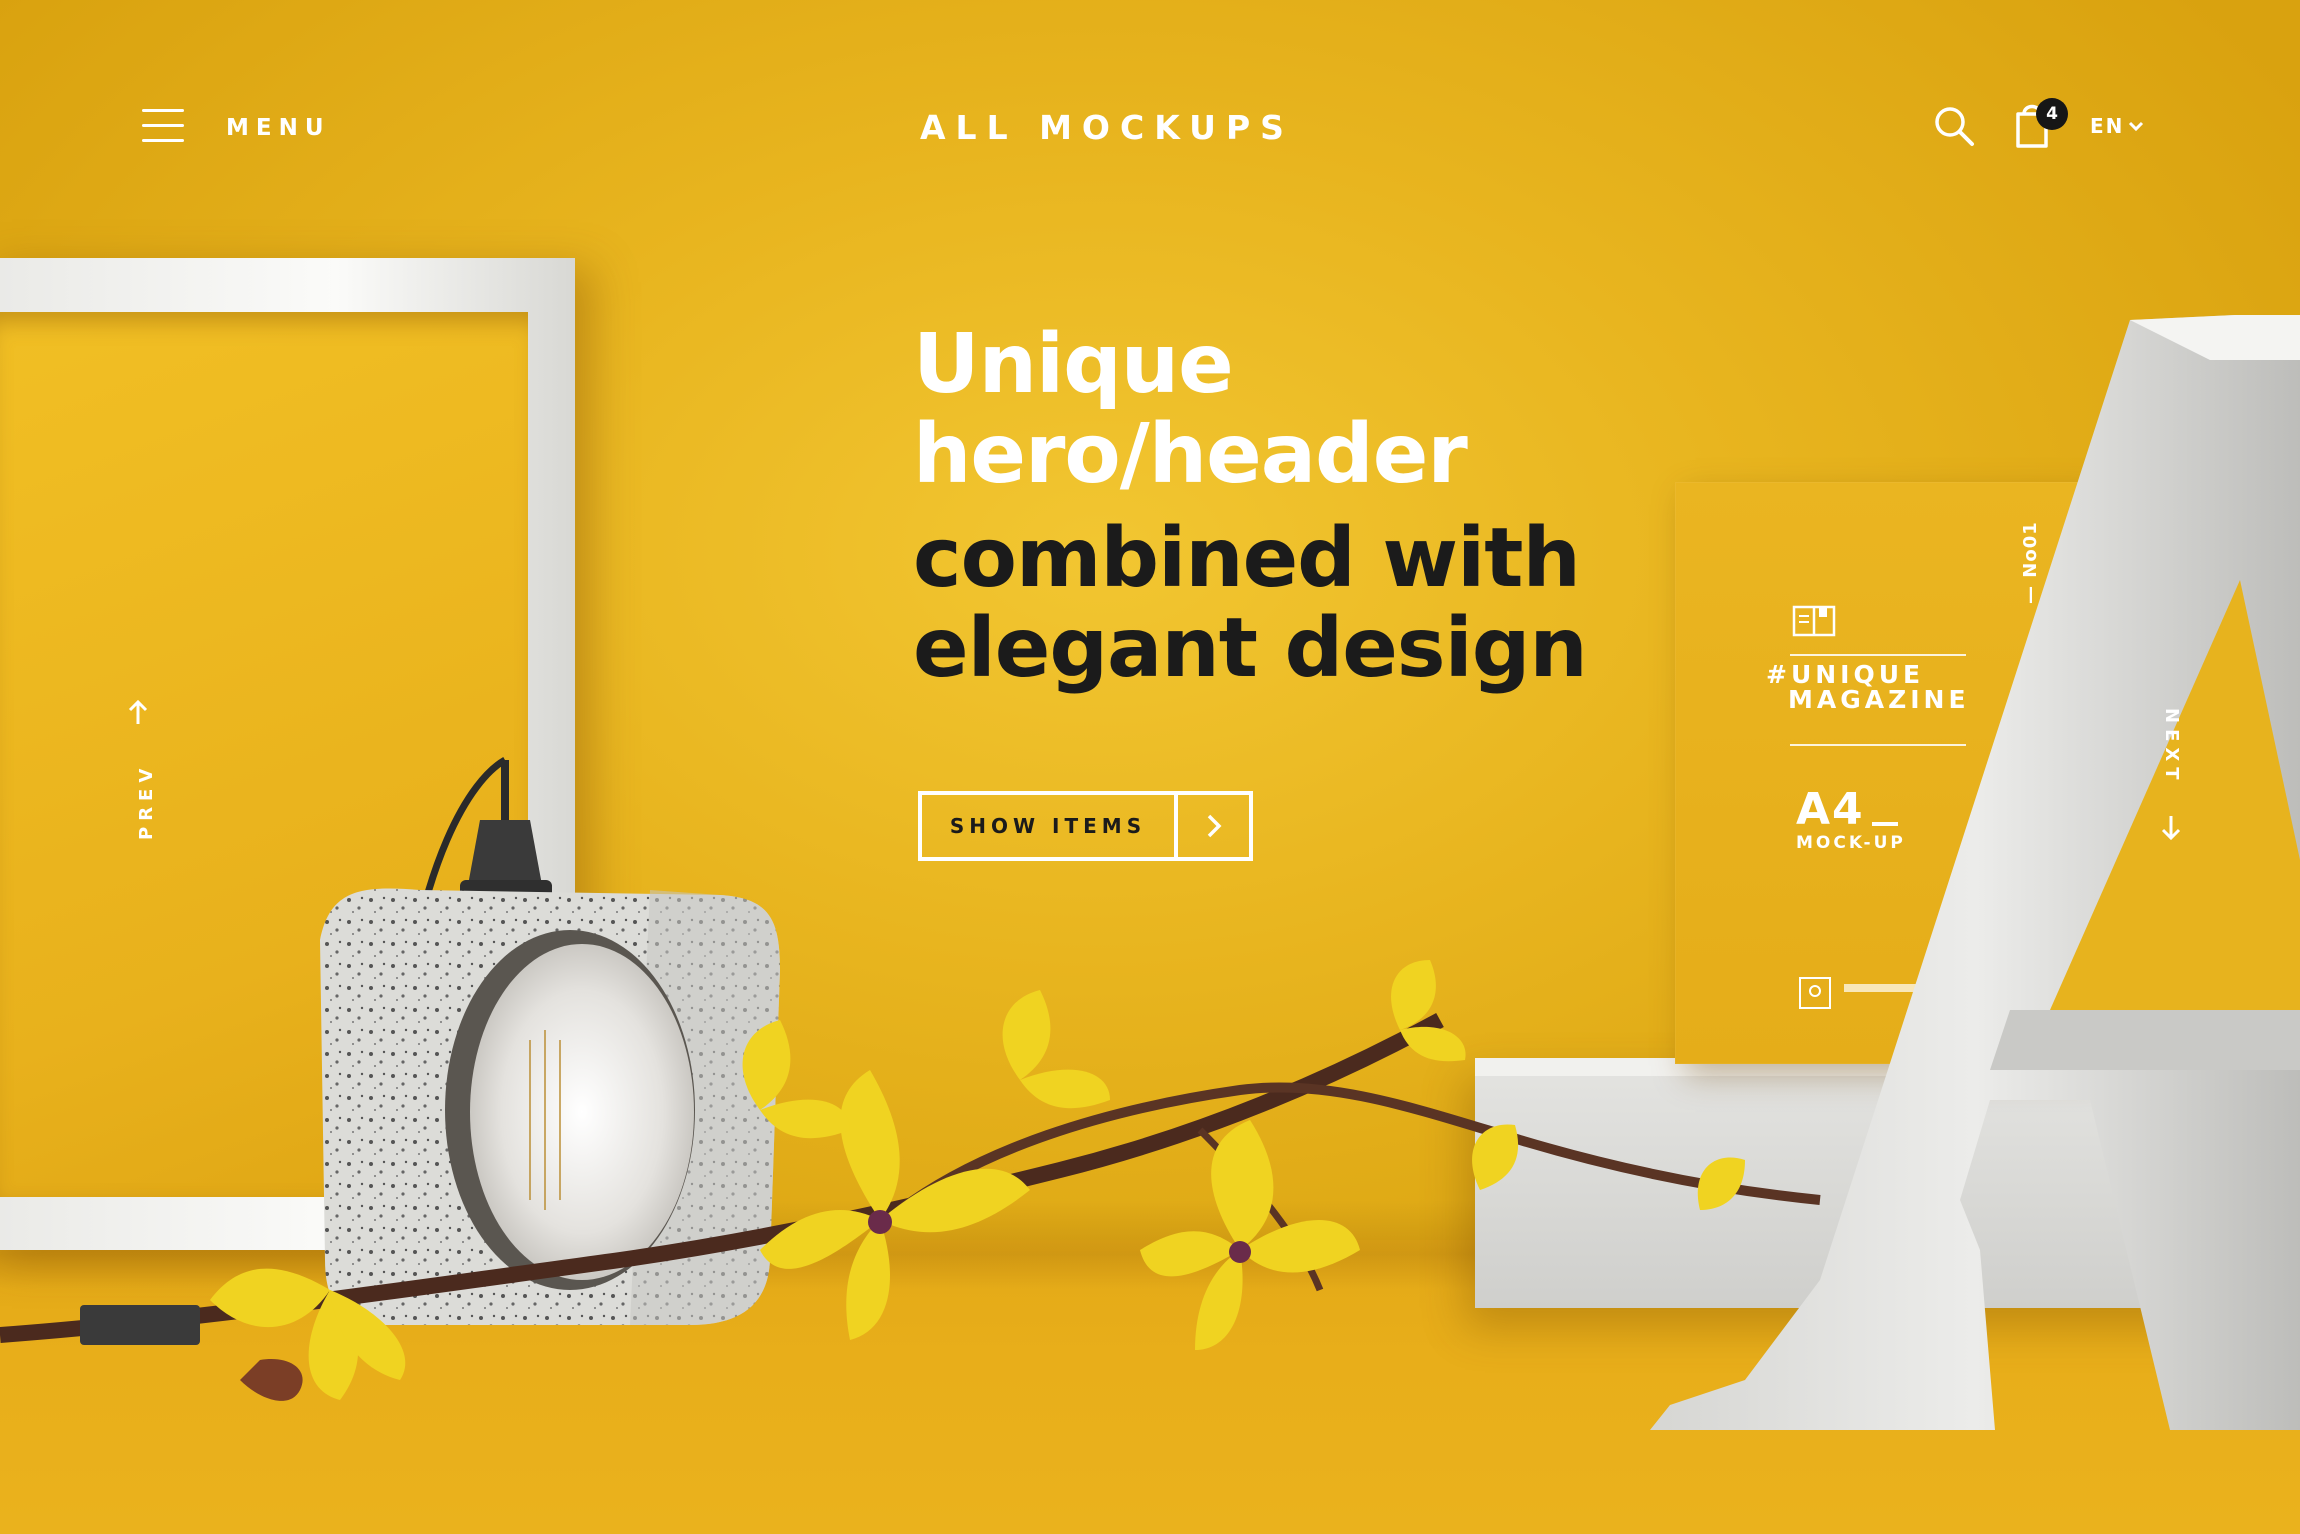 The height and width of the screenshot is (1534, 2300). What do you see at coordinates (1170, 127) in the screenshot?
I see `brand-logo: ALL MOCKUPS` at bounding box center [1170, 127].